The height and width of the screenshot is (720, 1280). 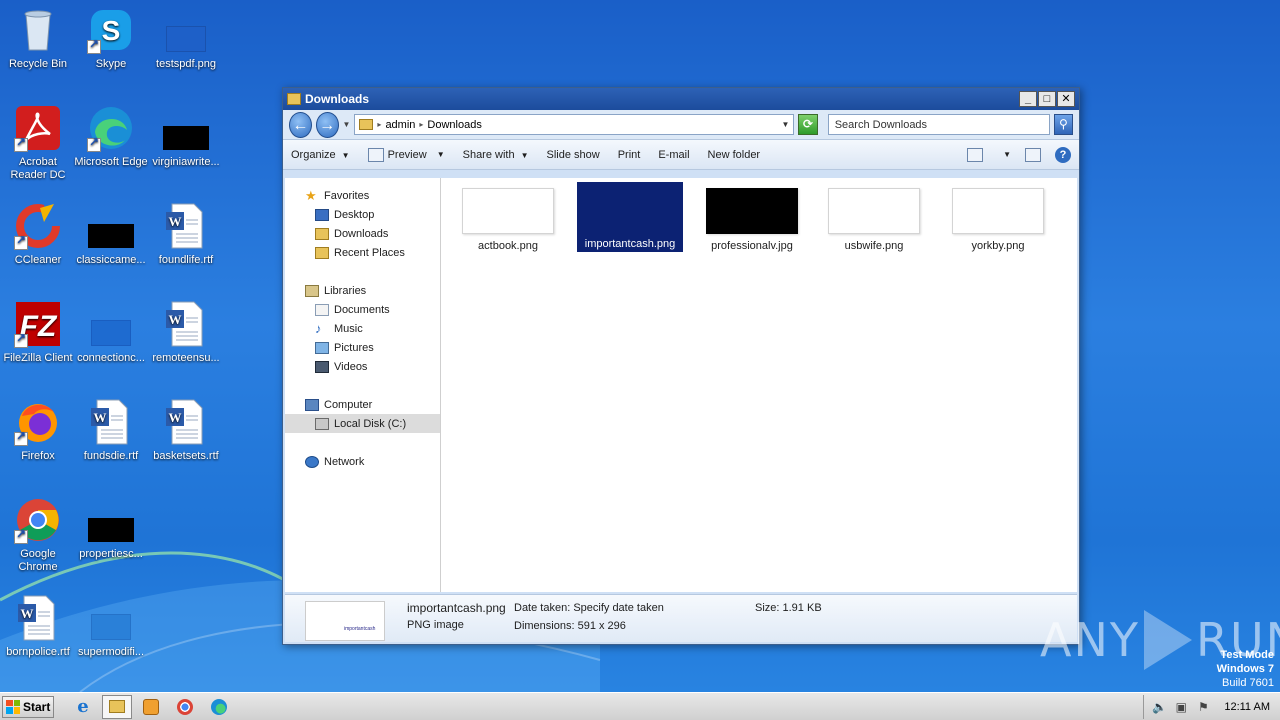 I want to click on nav-recent-places: Recent Places, so click(x=362, y=252).